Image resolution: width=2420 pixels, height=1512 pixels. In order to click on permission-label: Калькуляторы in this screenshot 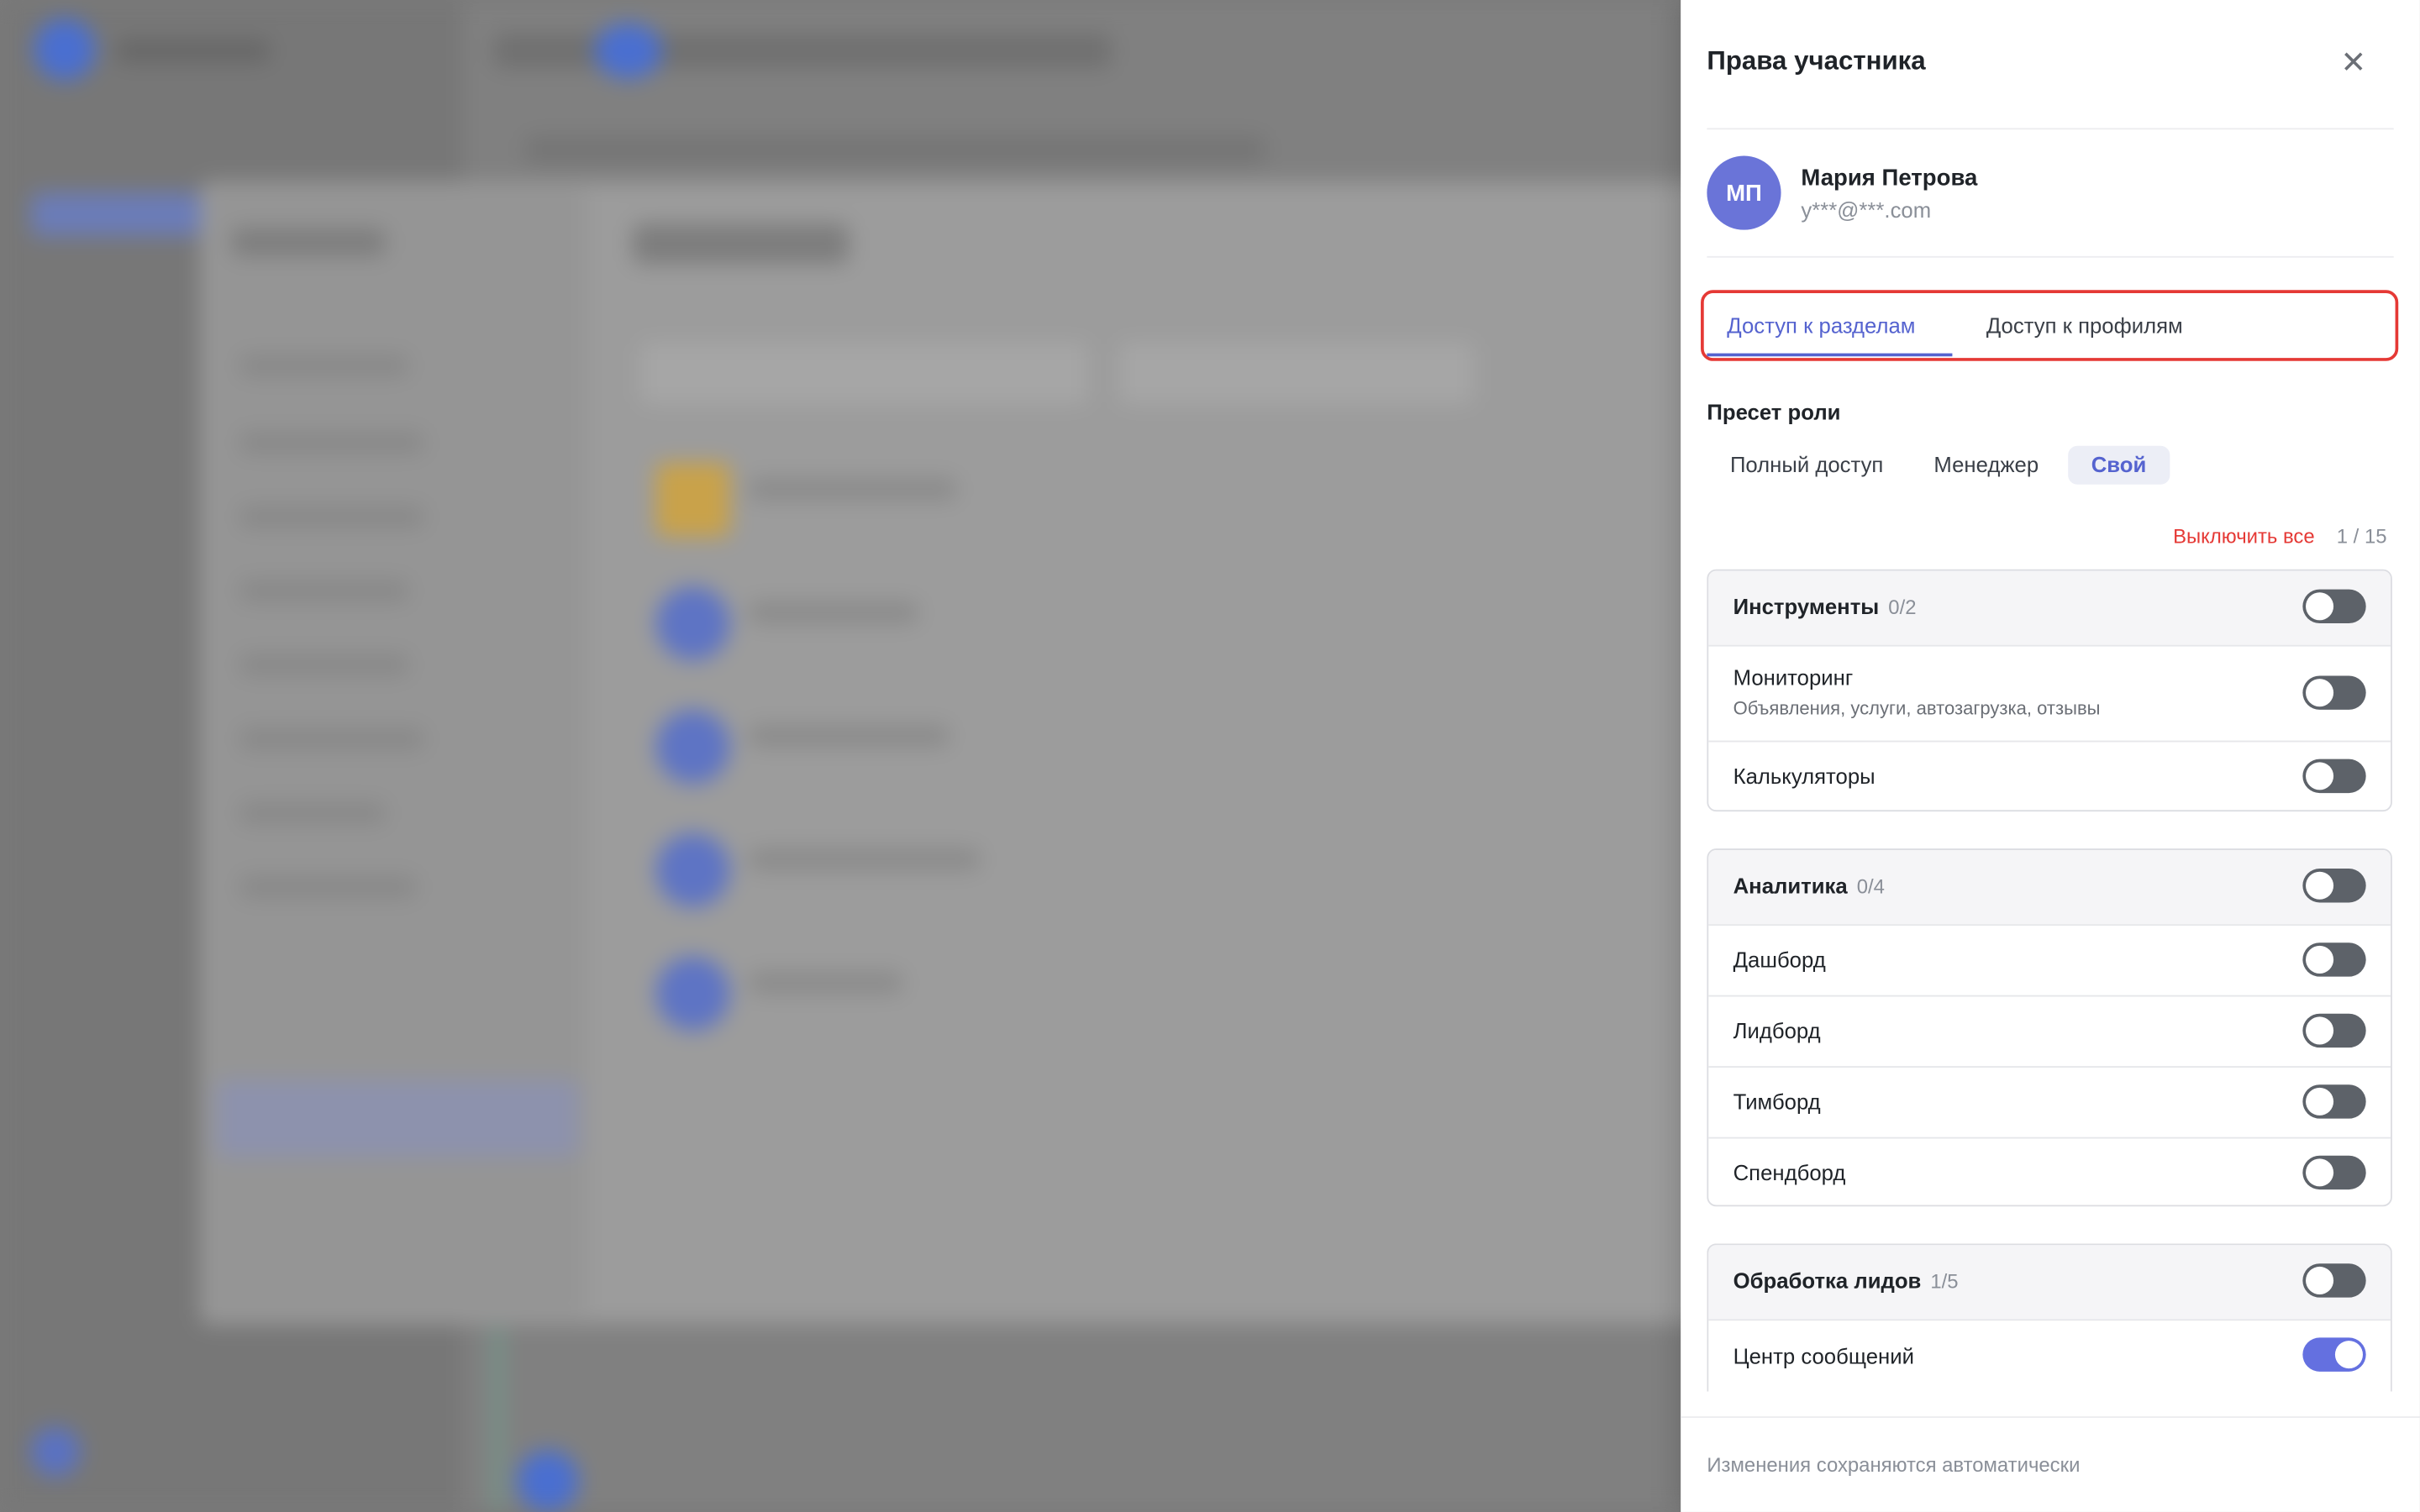, I will do `click(1804, 776)`.